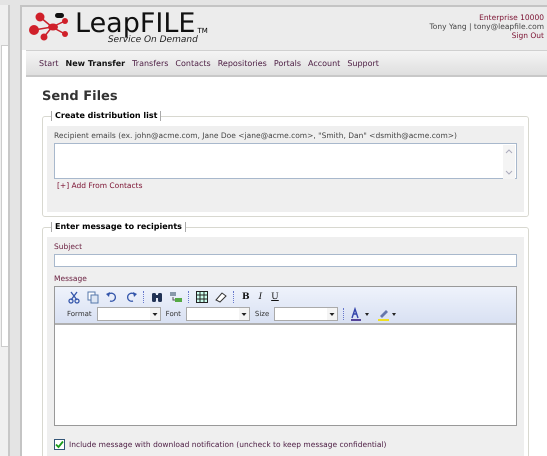 The width and height of the screenshot is (547, 456). Describe the element at coordinates (324, 63) in the screenshot. I see `nav-tab: Account` at that location.